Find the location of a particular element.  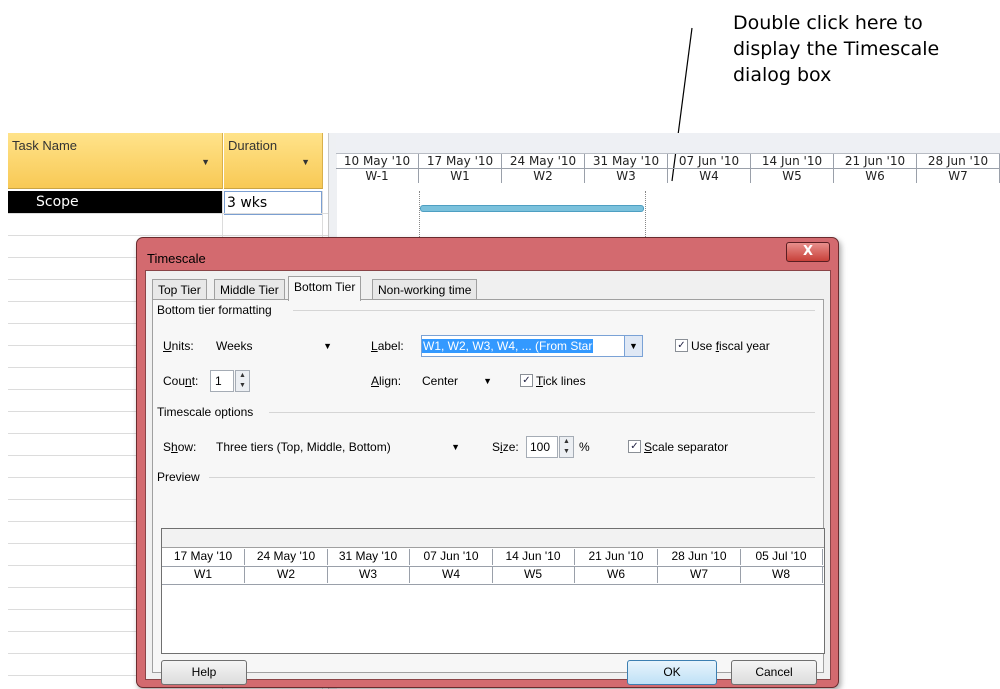

use-fiscal-year-checkbox: ✓ is located at coordinates (681, 345).